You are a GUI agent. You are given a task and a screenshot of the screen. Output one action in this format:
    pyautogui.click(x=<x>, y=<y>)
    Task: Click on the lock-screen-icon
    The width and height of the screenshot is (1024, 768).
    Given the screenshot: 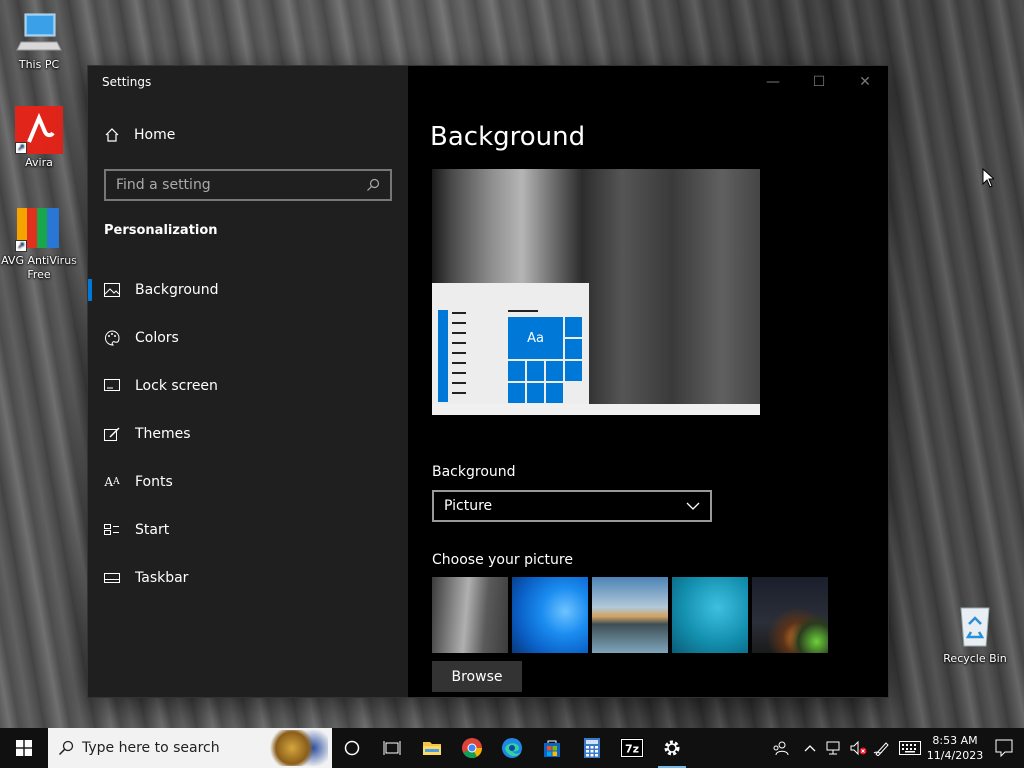 What is the action you would take?
    pyautogui.click(x=112, y=386)
    